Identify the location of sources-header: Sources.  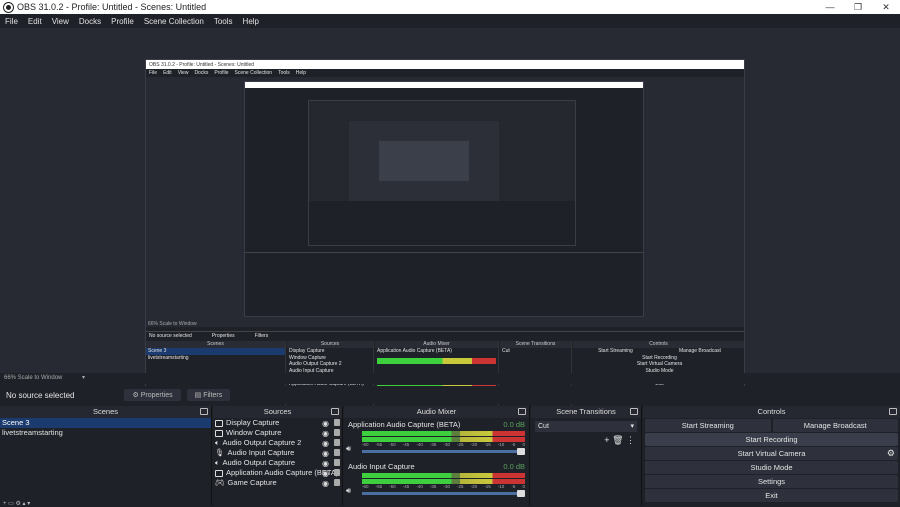
(277, 412).